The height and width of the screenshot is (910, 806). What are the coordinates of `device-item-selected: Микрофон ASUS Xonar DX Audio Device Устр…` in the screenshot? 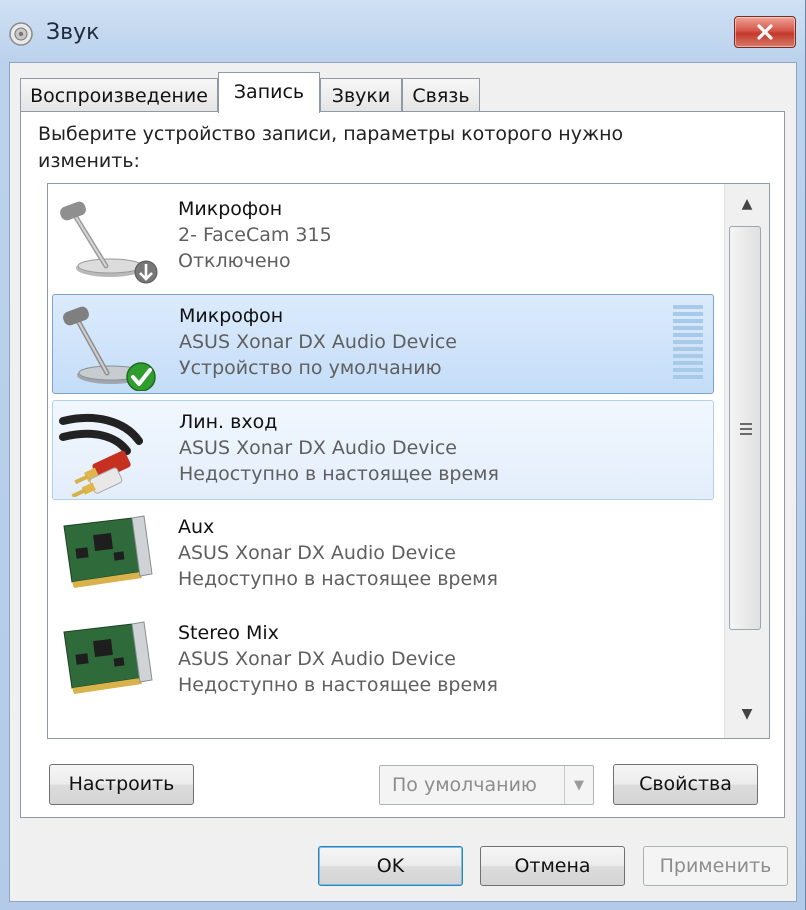 It's located at (383, 344).